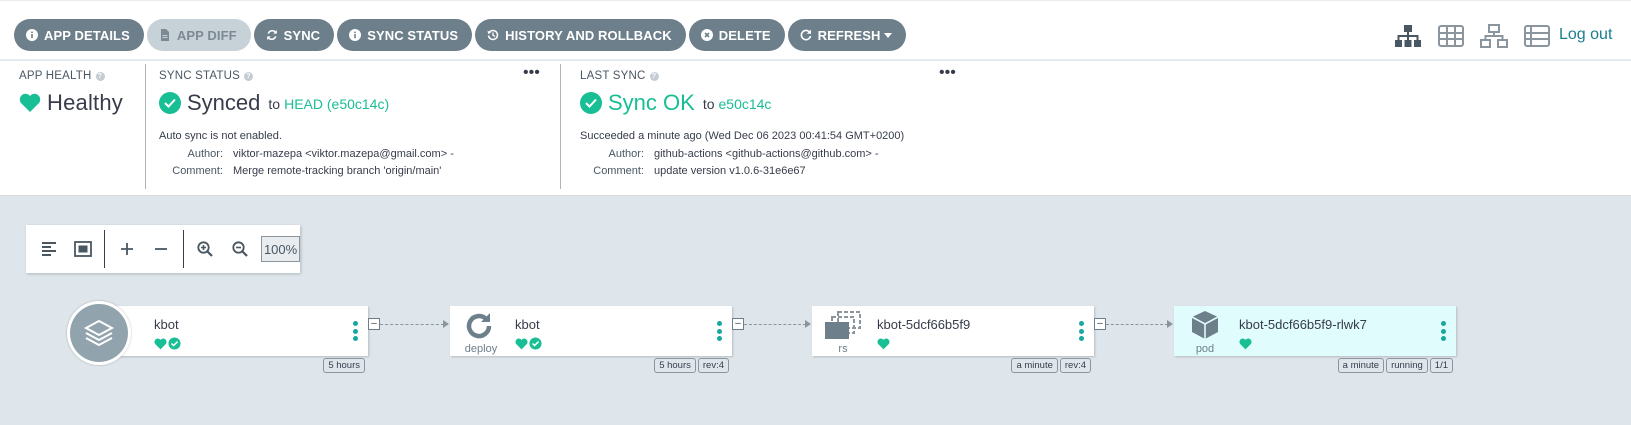  What do you see at coordinates (354, 76) in the screenshot?
I see `sync-status-heading: SYNC STATUS ?` at bounding box center [354, 76].